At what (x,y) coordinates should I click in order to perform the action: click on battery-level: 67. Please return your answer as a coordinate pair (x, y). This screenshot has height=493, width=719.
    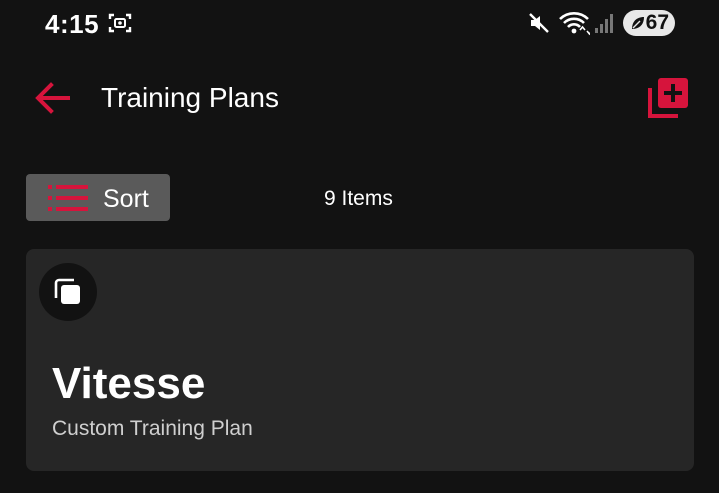
    Looking at the image, I should click on (657, 22).